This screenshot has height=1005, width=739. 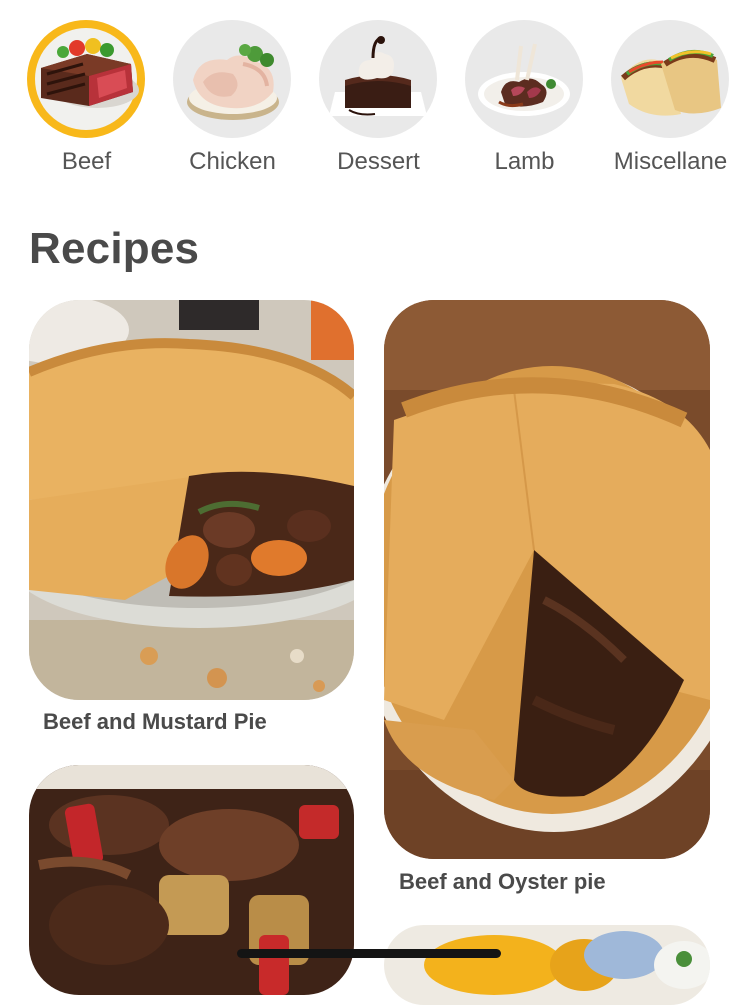 What do you see at coordinates (232, 79) in the screenshot?
I see `raw-chicken-icon` at bounding box center [232, 79].